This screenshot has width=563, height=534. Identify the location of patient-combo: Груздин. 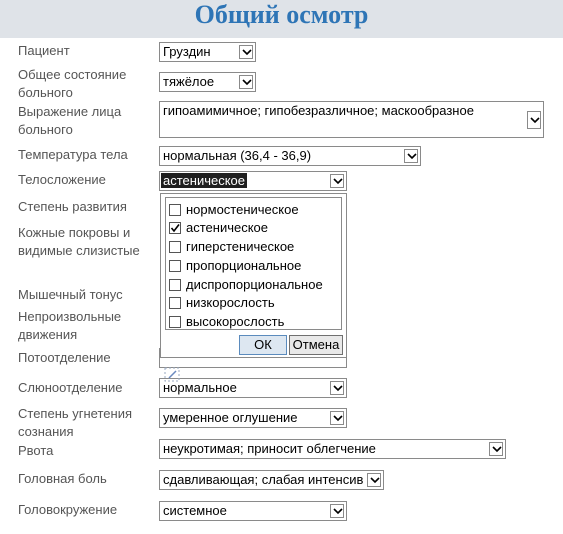
(207, 52).